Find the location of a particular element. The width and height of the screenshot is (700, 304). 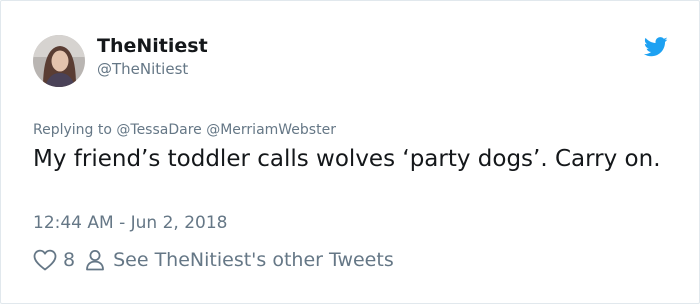

mention-link: @MerriamWebster is located at coordinates (271, 130).